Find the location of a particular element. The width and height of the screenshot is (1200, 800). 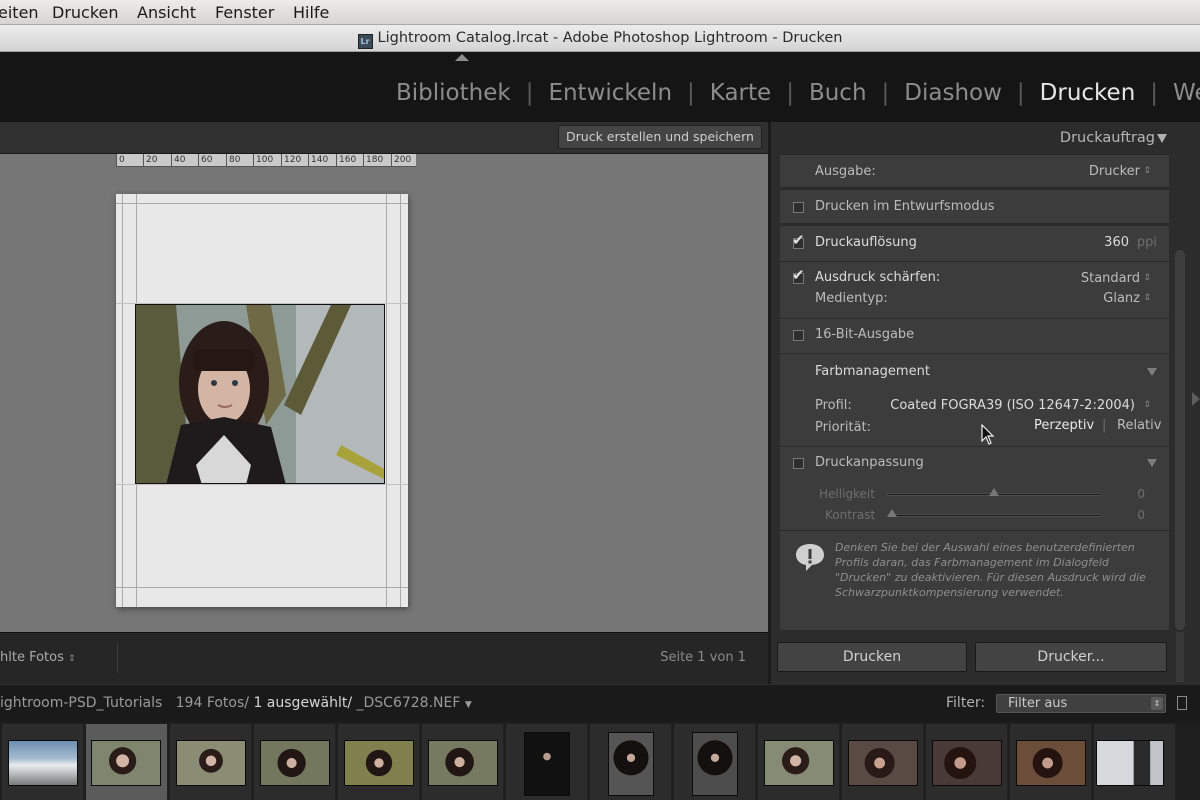

filter-select: Filter aus ⇕ is located at coordinates (1081, 703).